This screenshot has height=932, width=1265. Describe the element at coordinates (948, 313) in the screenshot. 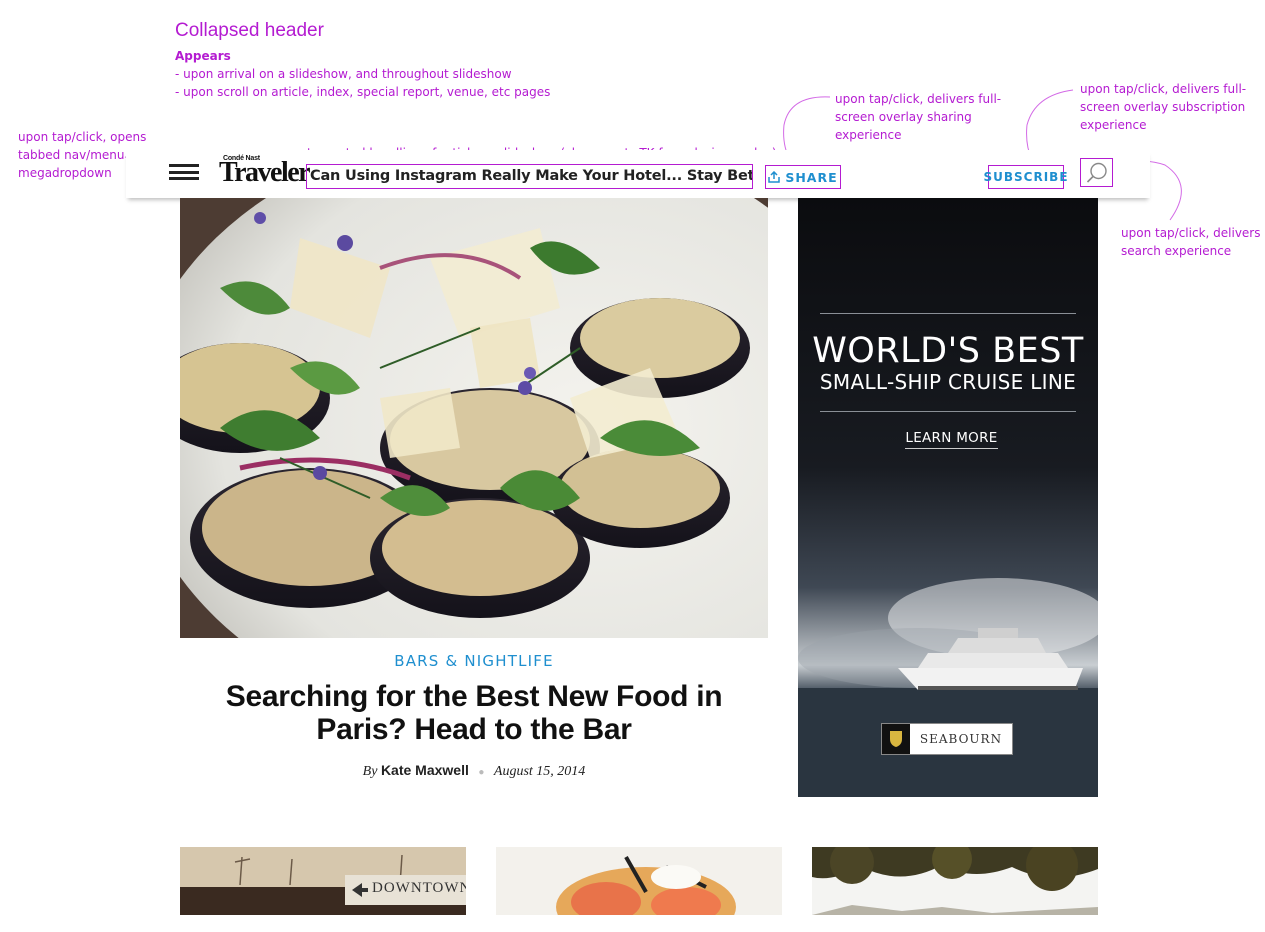

I see `ad-rule-top` at that location.